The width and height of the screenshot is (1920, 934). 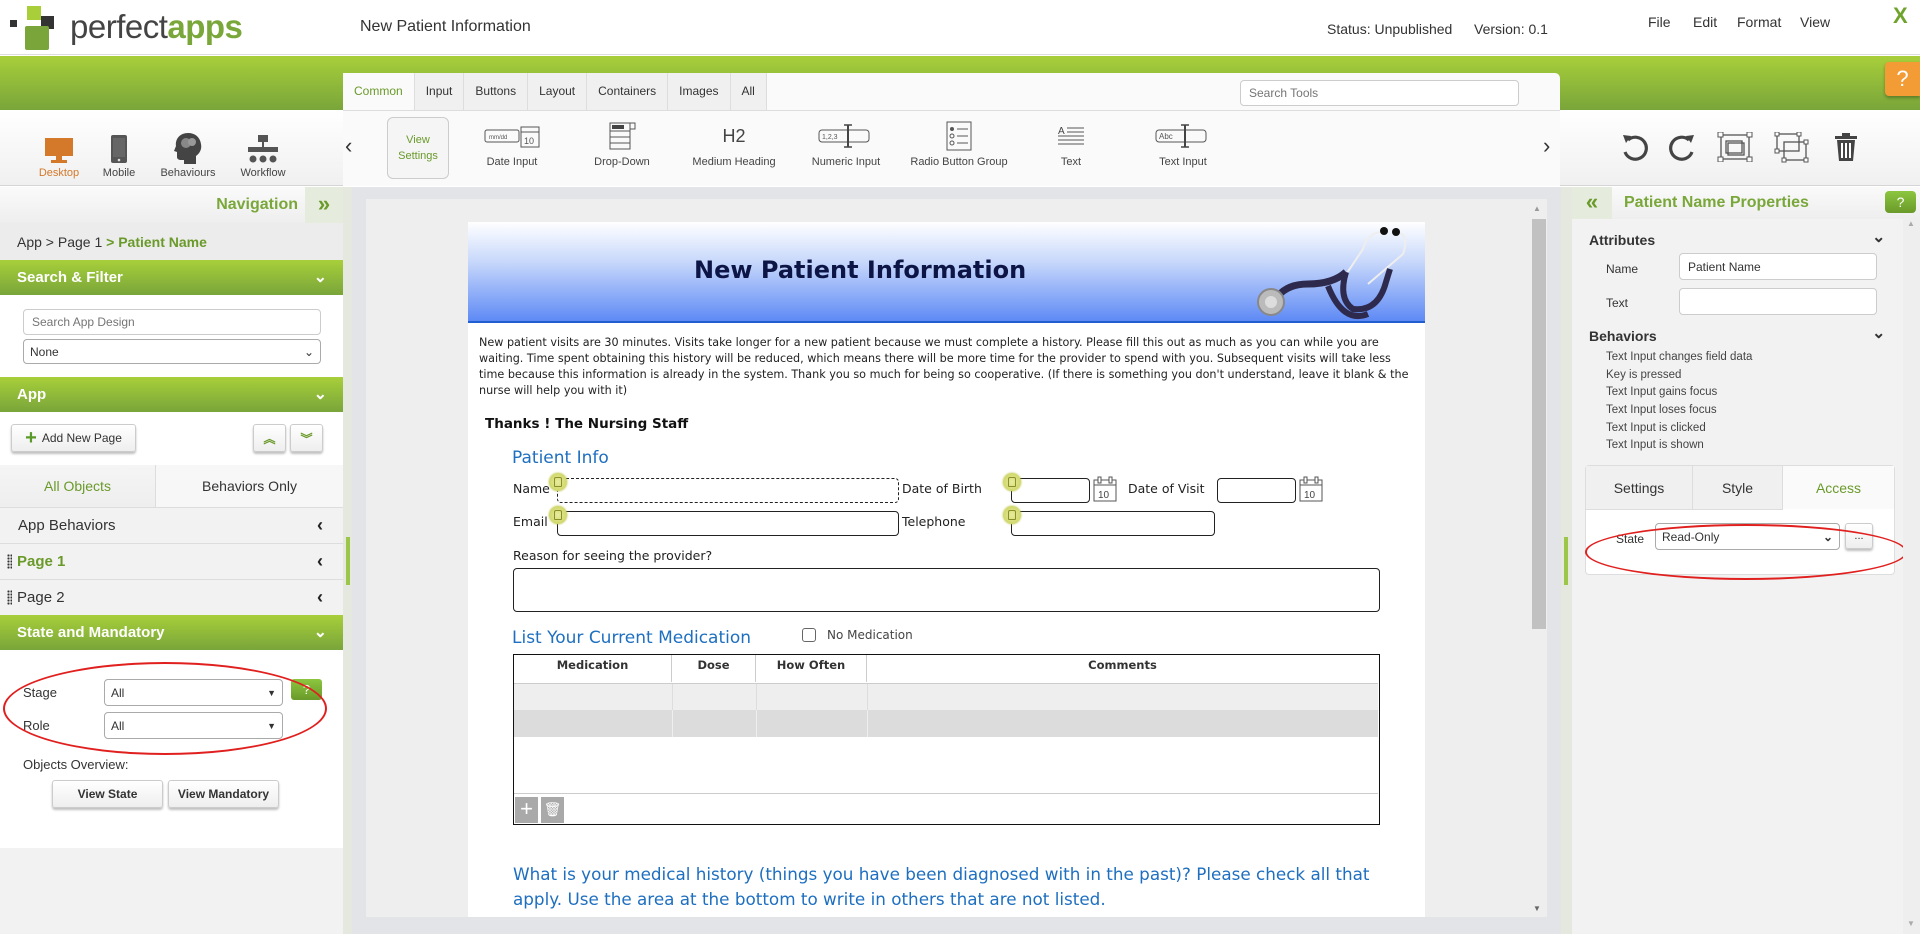 I want to click on tab-input: Input, so click(x=439, y=91).